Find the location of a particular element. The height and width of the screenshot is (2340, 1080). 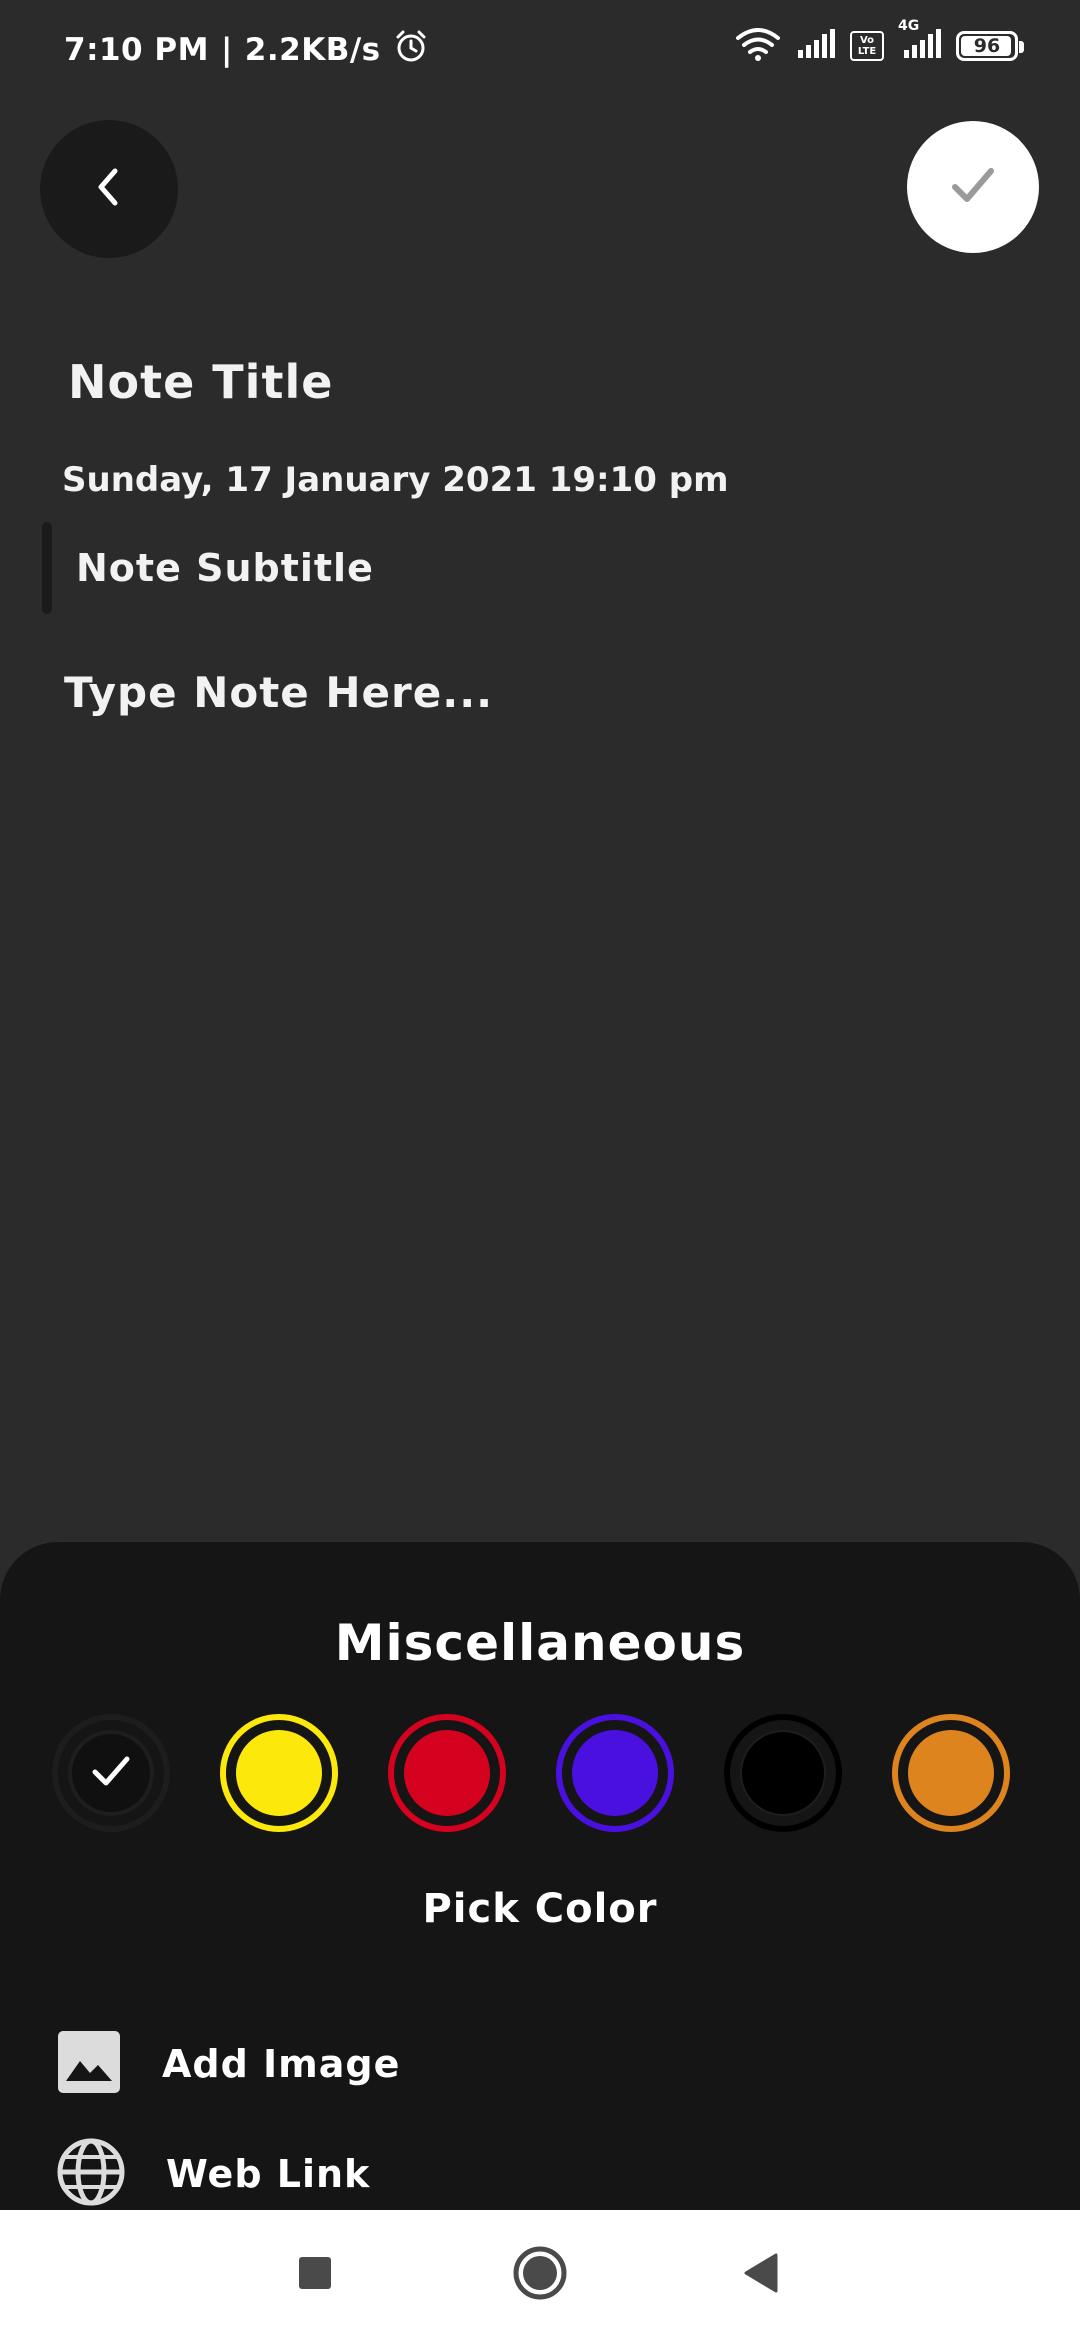

color-swatch-default-fill is located at coordinates (111, 1773).